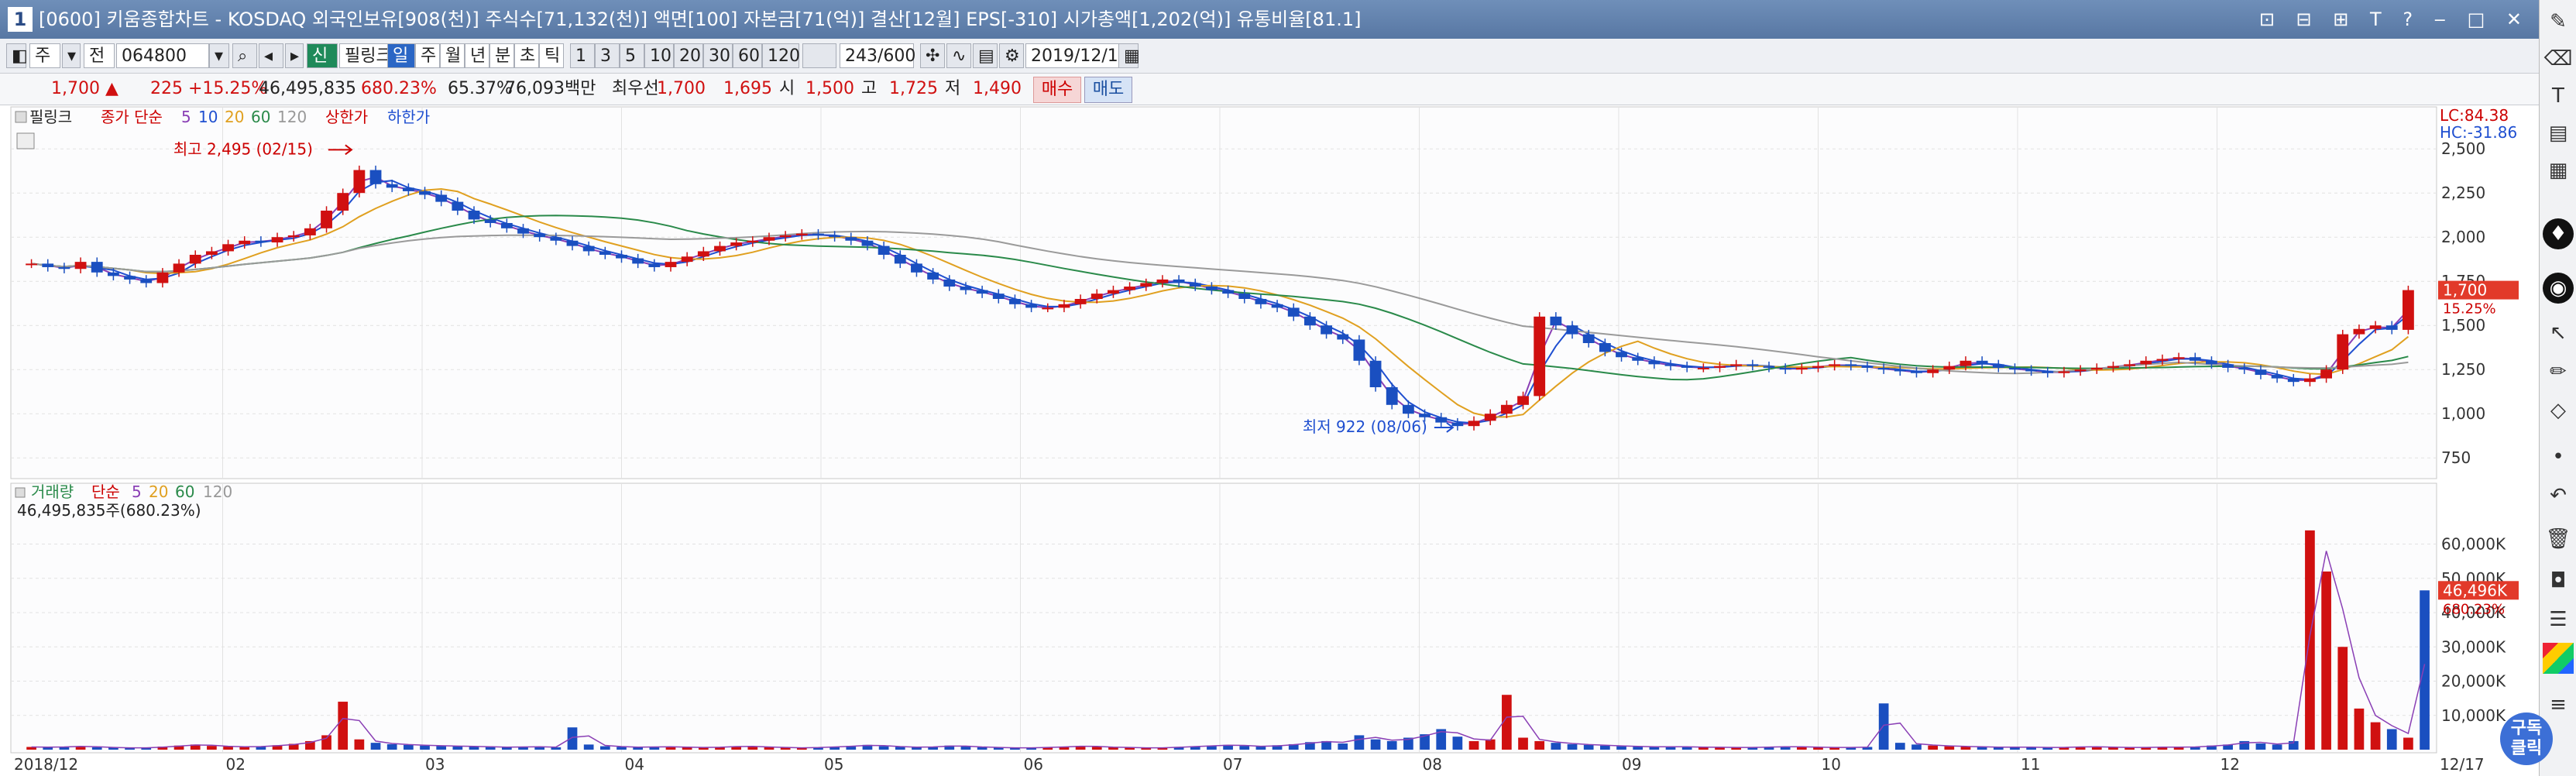  Describe the element at coordinates (217, 492) in the screenshot. I see `vlegend-ma120: 120` at that location.